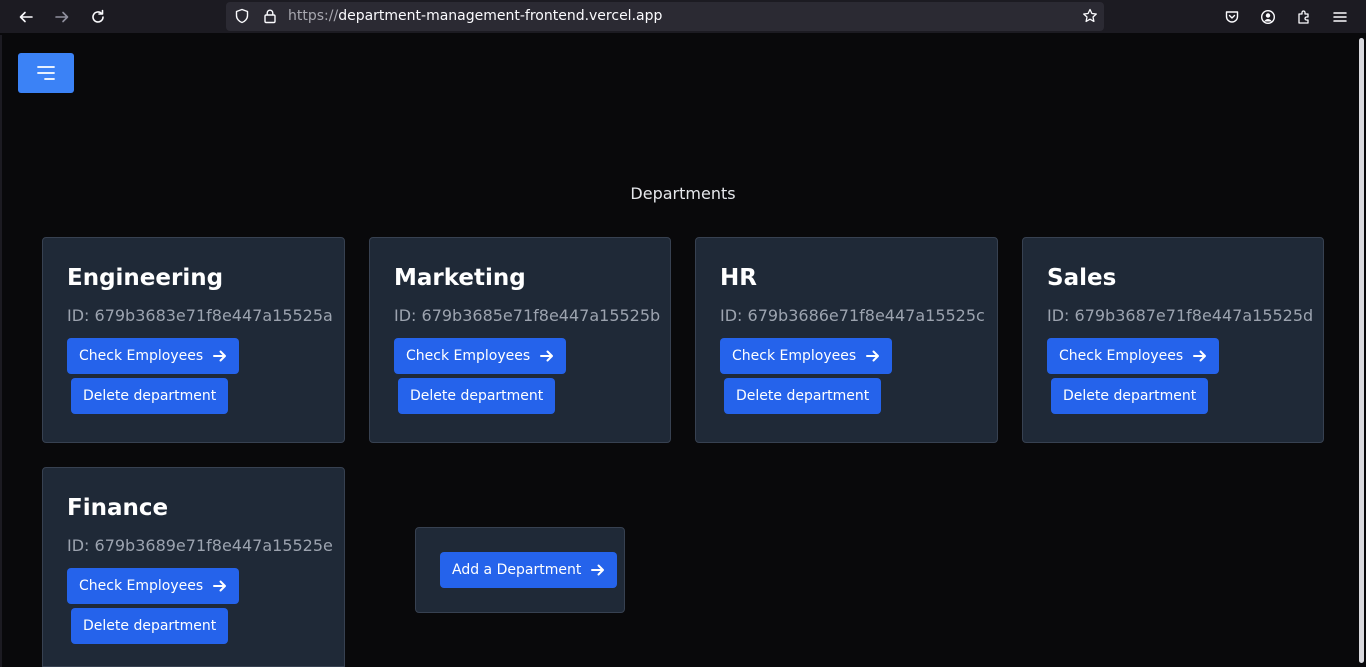  Describe the element at coordinates (26, 17) in the screenshot. I see `back-arrow-icon` at that location.